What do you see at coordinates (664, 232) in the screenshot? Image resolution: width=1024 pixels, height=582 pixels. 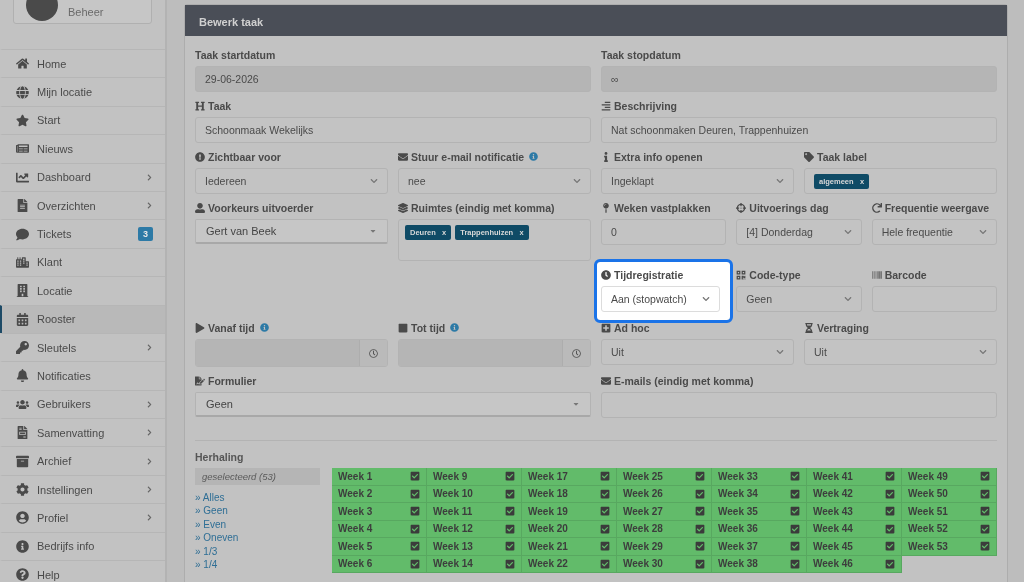 I see `text-field: 0` at bounding box center [664, 232].